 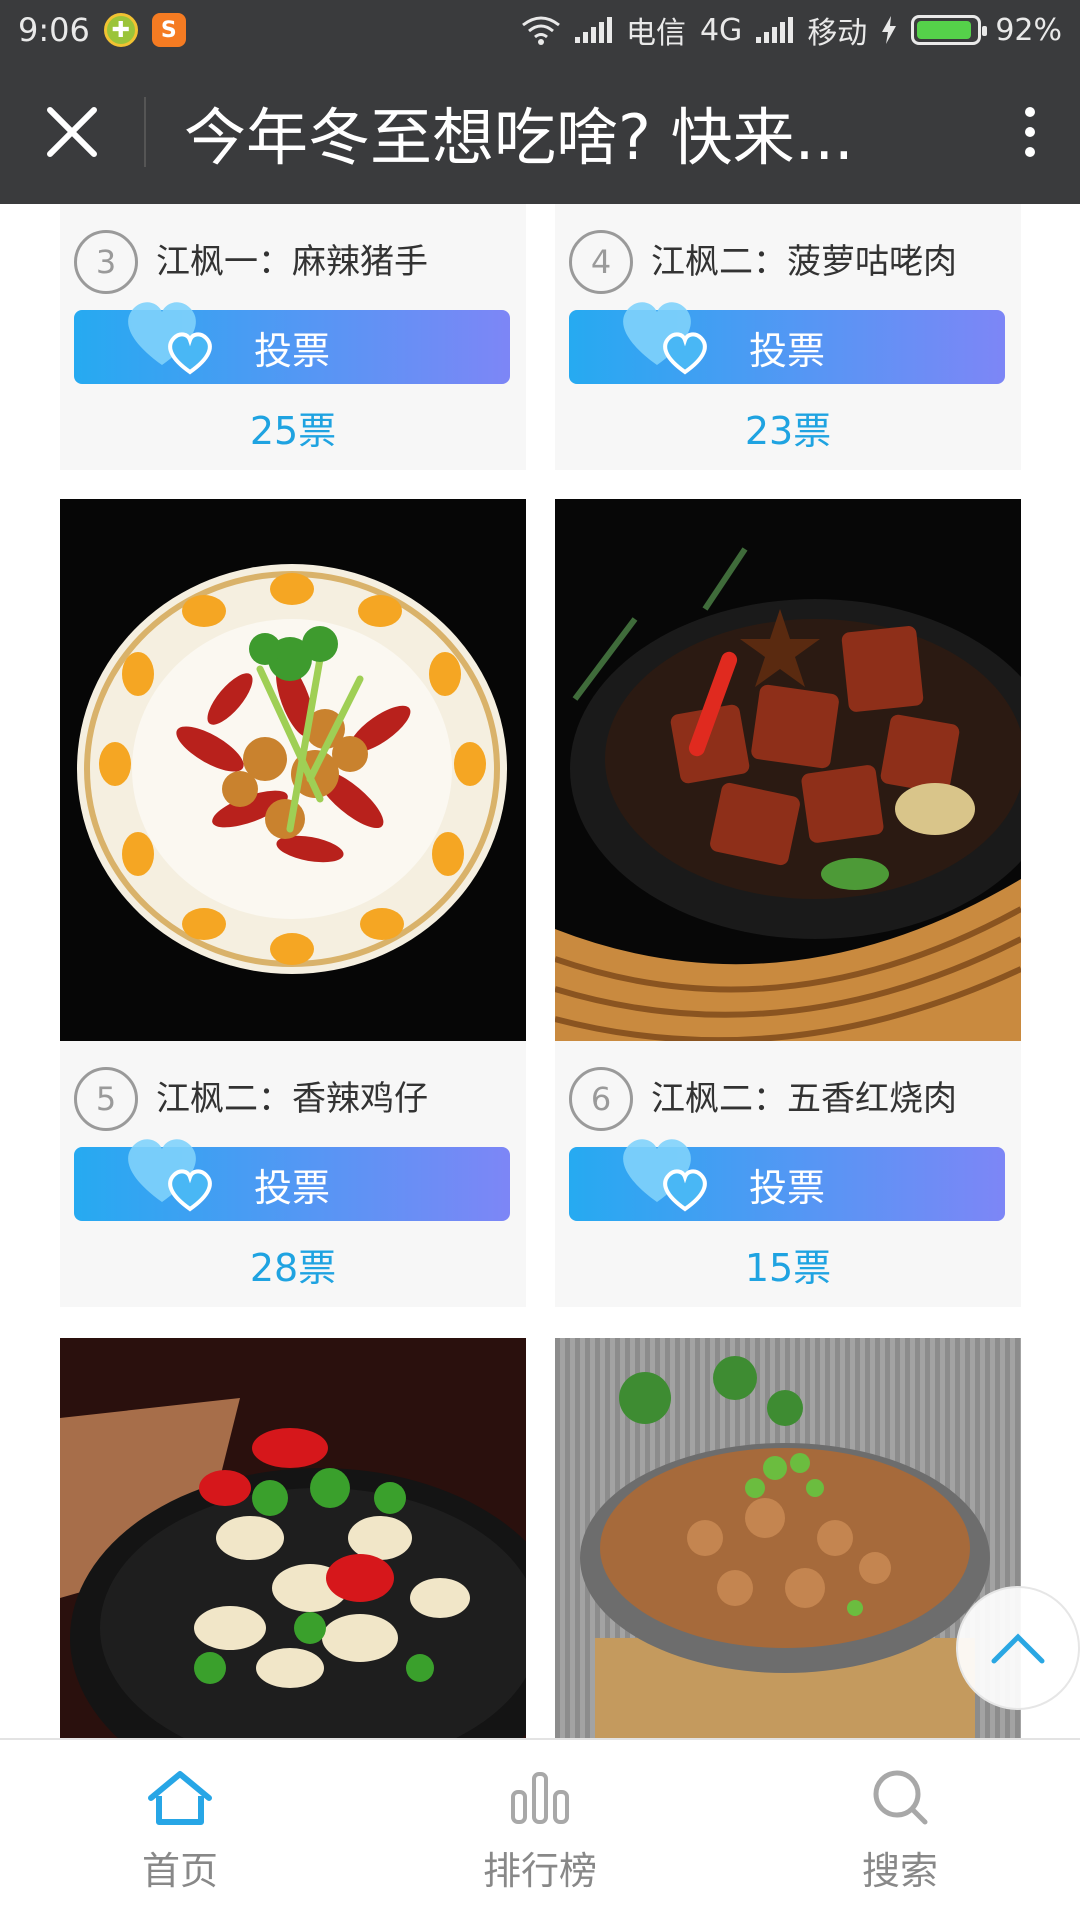 I want to click on food-image-spicy-chicken, so click(x=293, y=770).